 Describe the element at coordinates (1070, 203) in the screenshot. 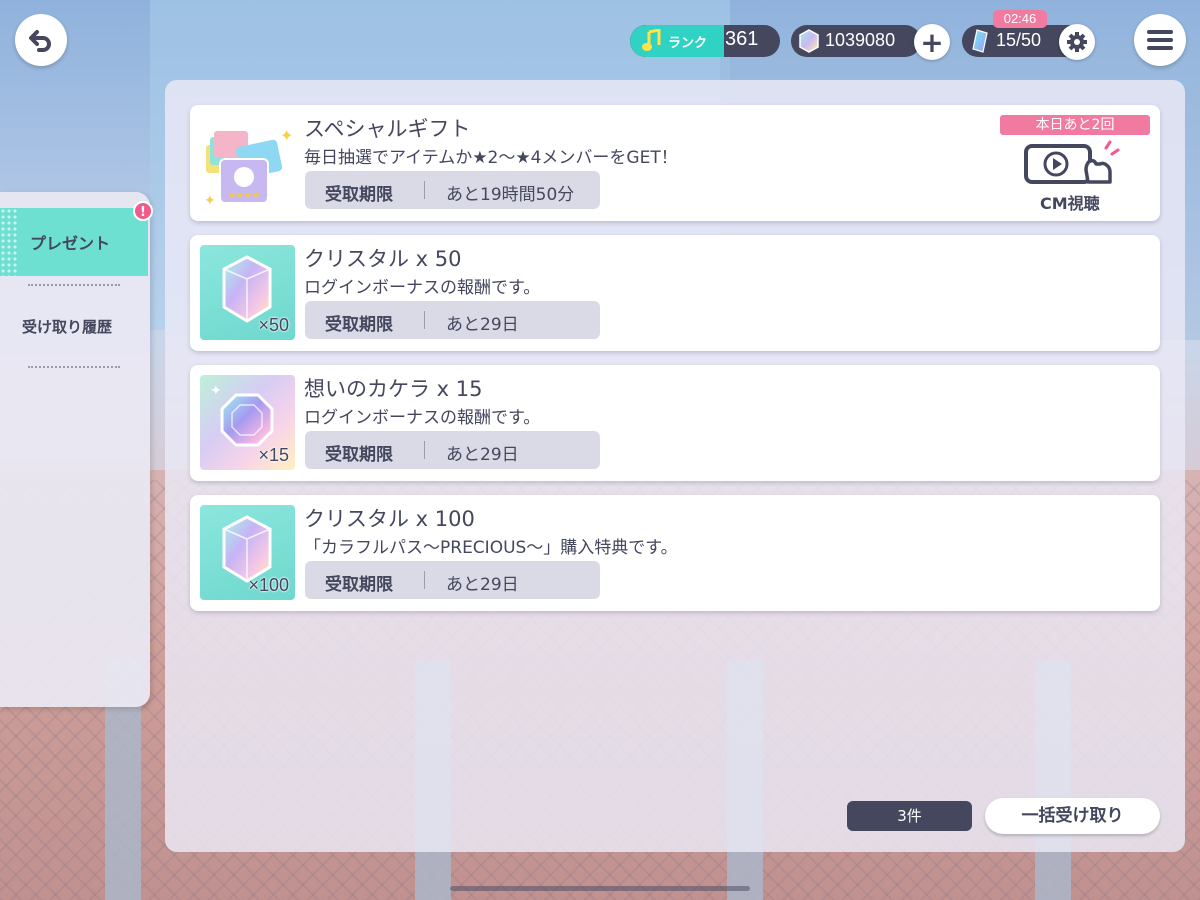

I see `watch-cm-label: CM視聴` at that location.